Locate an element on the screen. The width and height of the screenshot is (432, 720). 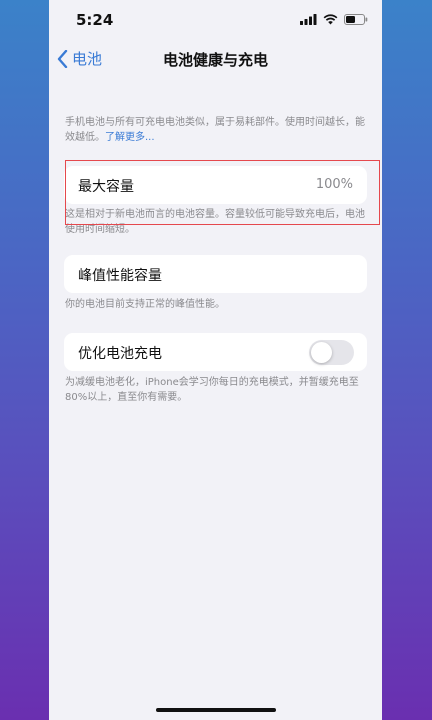
optimized-charging-toggle is located at coordinates (331, 352).